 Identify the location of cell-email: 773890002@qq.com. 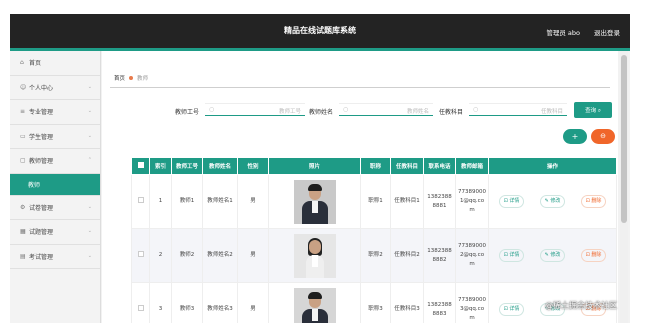
(472, 255).